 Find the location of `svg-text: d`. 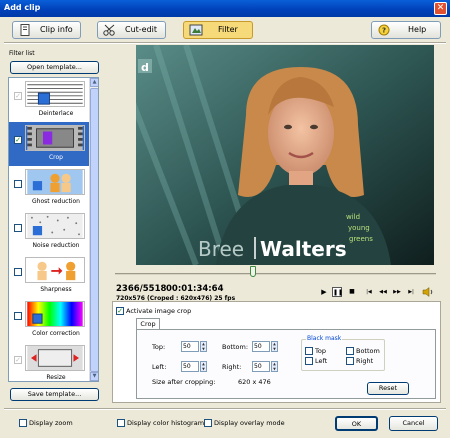

svg-text: d is located at coordinates (145, 67).